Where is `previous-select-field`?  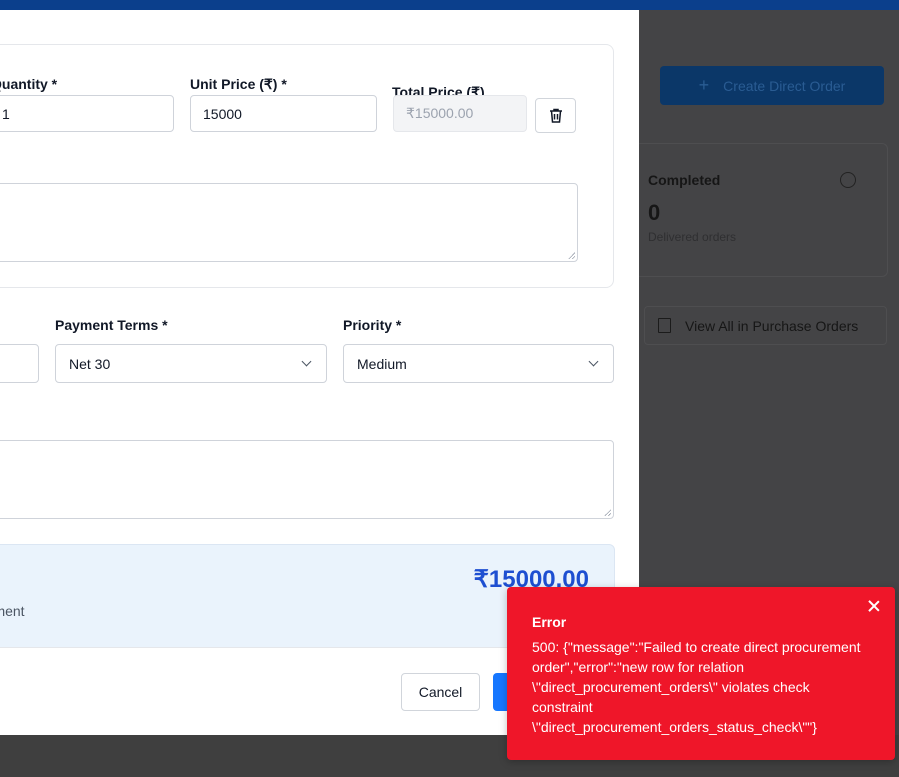 previous-select-field is located at coordinates (19, 363).